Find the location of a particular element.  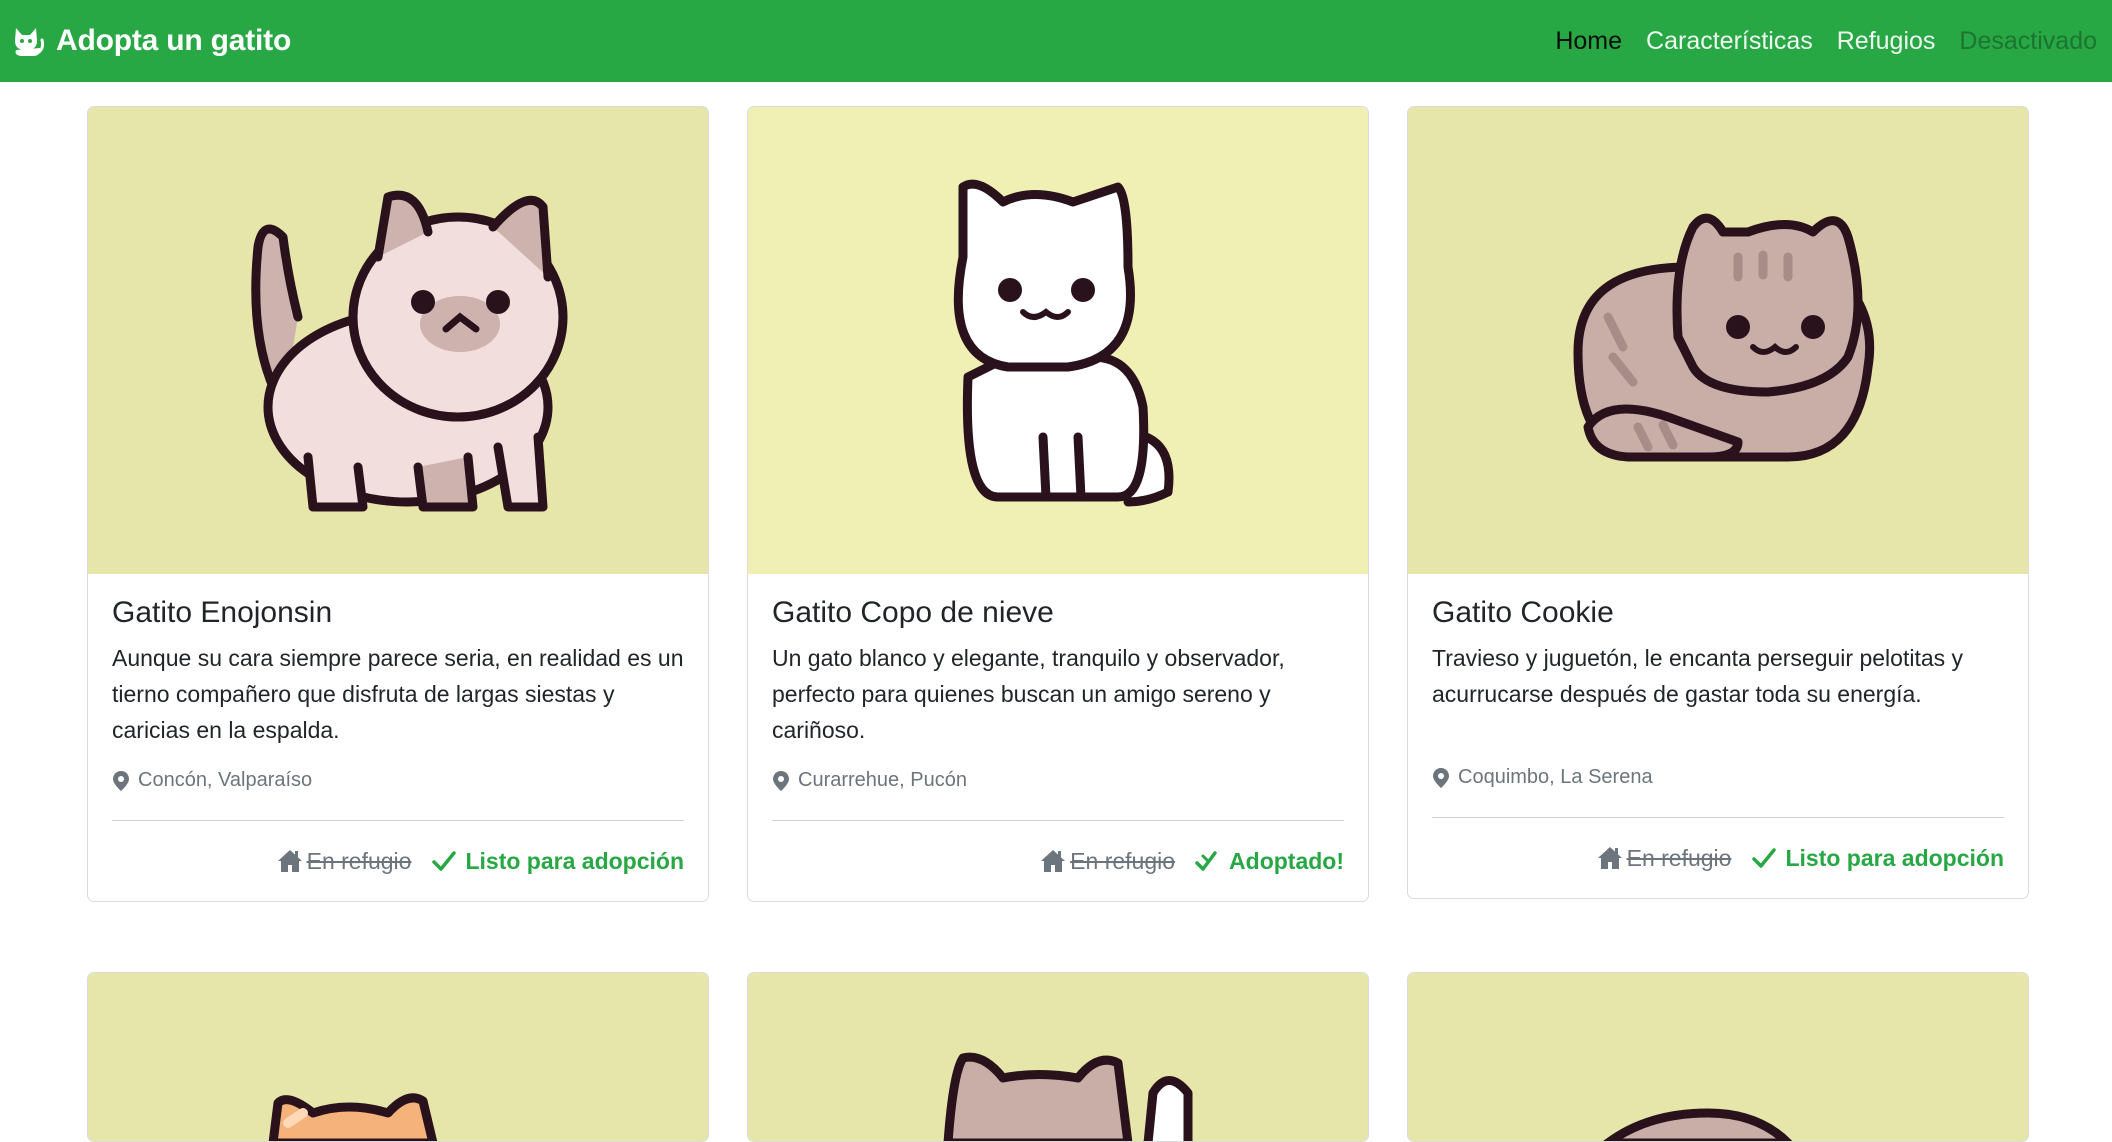

card-location: Curarrehue, Pucón is located at coordinates (1058, 780).